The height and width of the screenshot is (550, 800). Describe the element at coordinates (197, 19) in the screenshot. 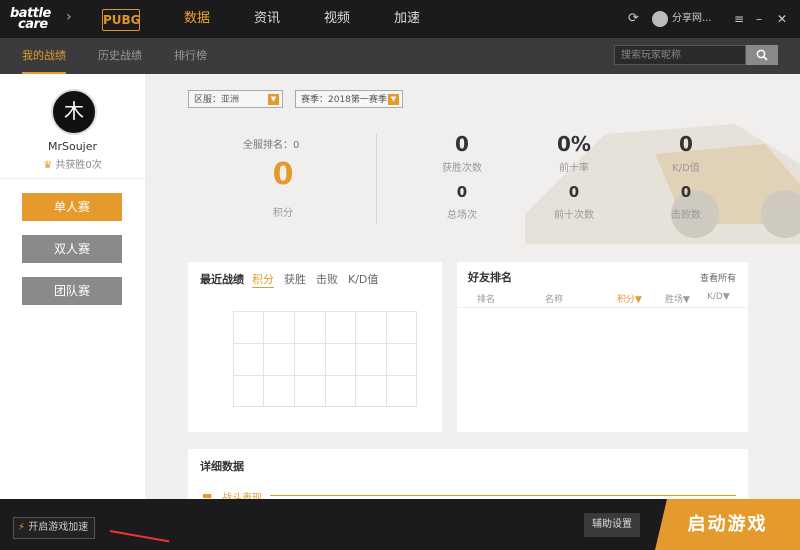

I see `nav-data: 数据` at that location.